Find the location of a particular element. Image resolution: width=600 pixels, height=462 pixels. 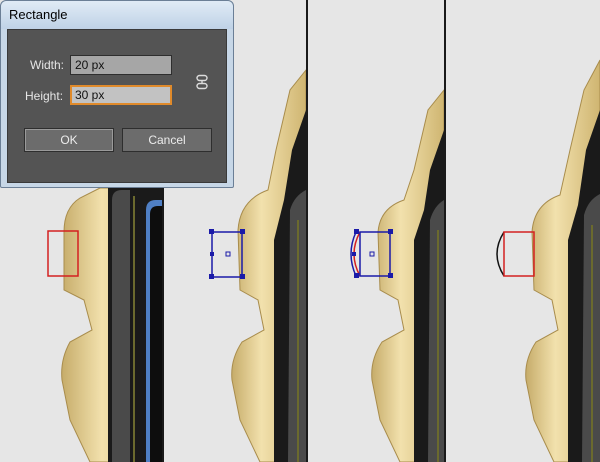

ok-button: OK is located at coordinates (69, 140).